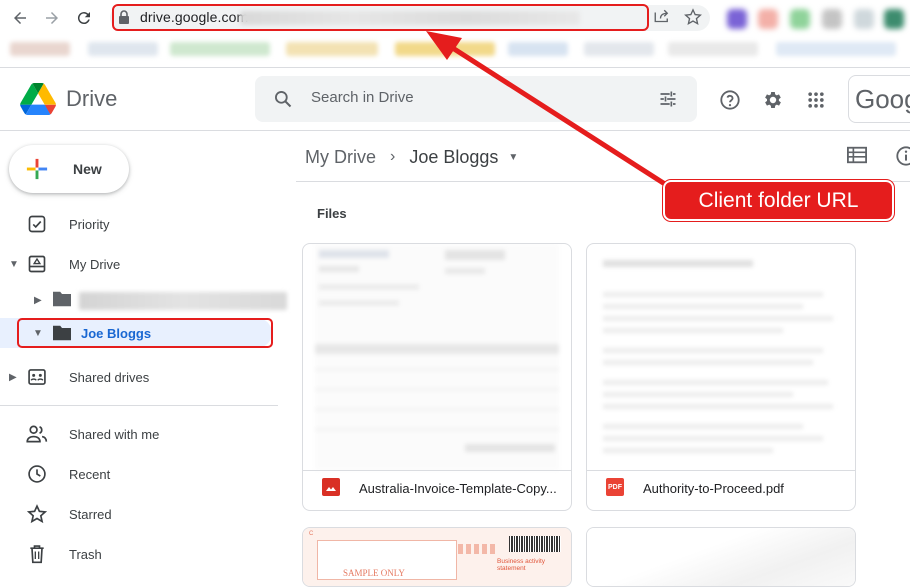 The height and width of the screenshot is (587, 910). I want to click on image-file-icon, so click(331, 487).